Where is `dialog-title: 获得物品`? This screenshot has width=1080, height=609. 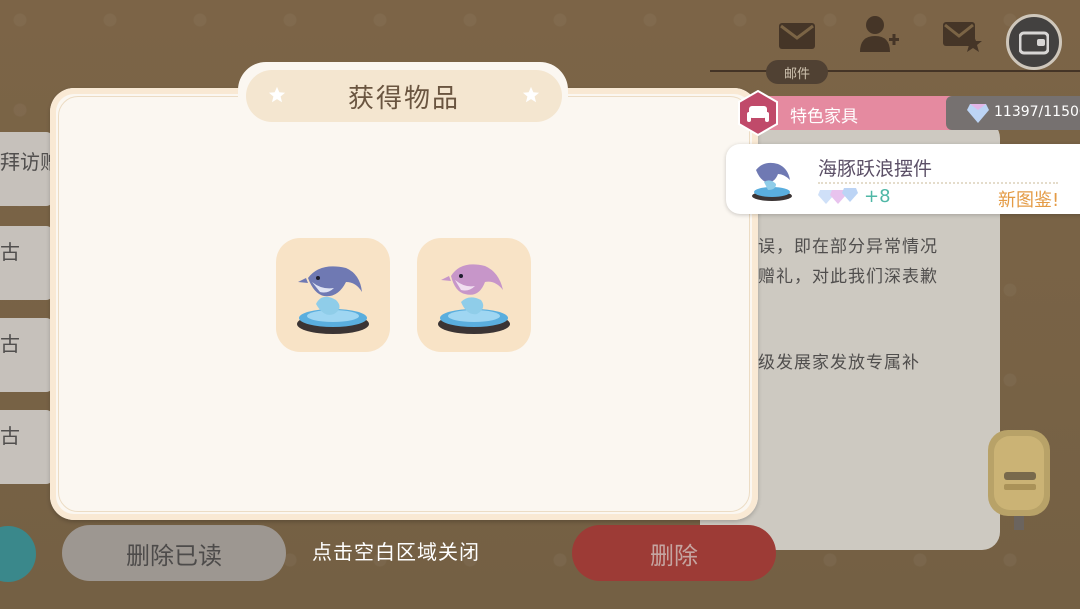
dialog-title: 获得物品 is located at coordinates (403, 98).